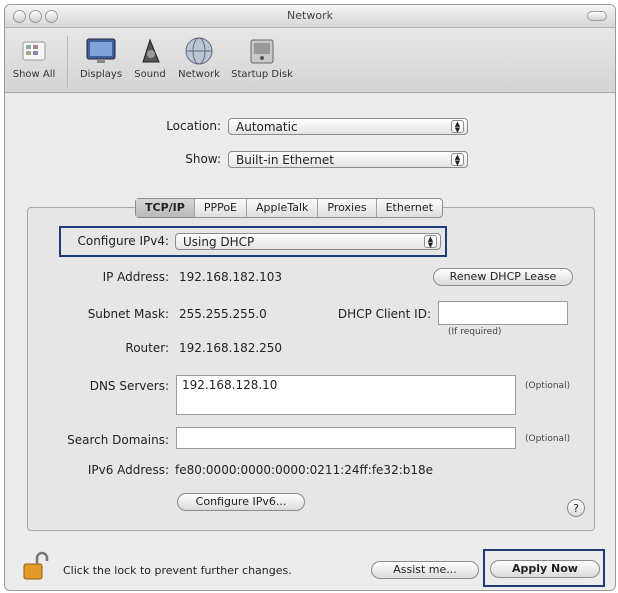  What do you see at coordinates (304, 470) in the screenshot?
I see `ipv6-address-value: fe80:0000:0000:0000:0211:24ff:fe32:b18e` at bounding box center [304, 470].